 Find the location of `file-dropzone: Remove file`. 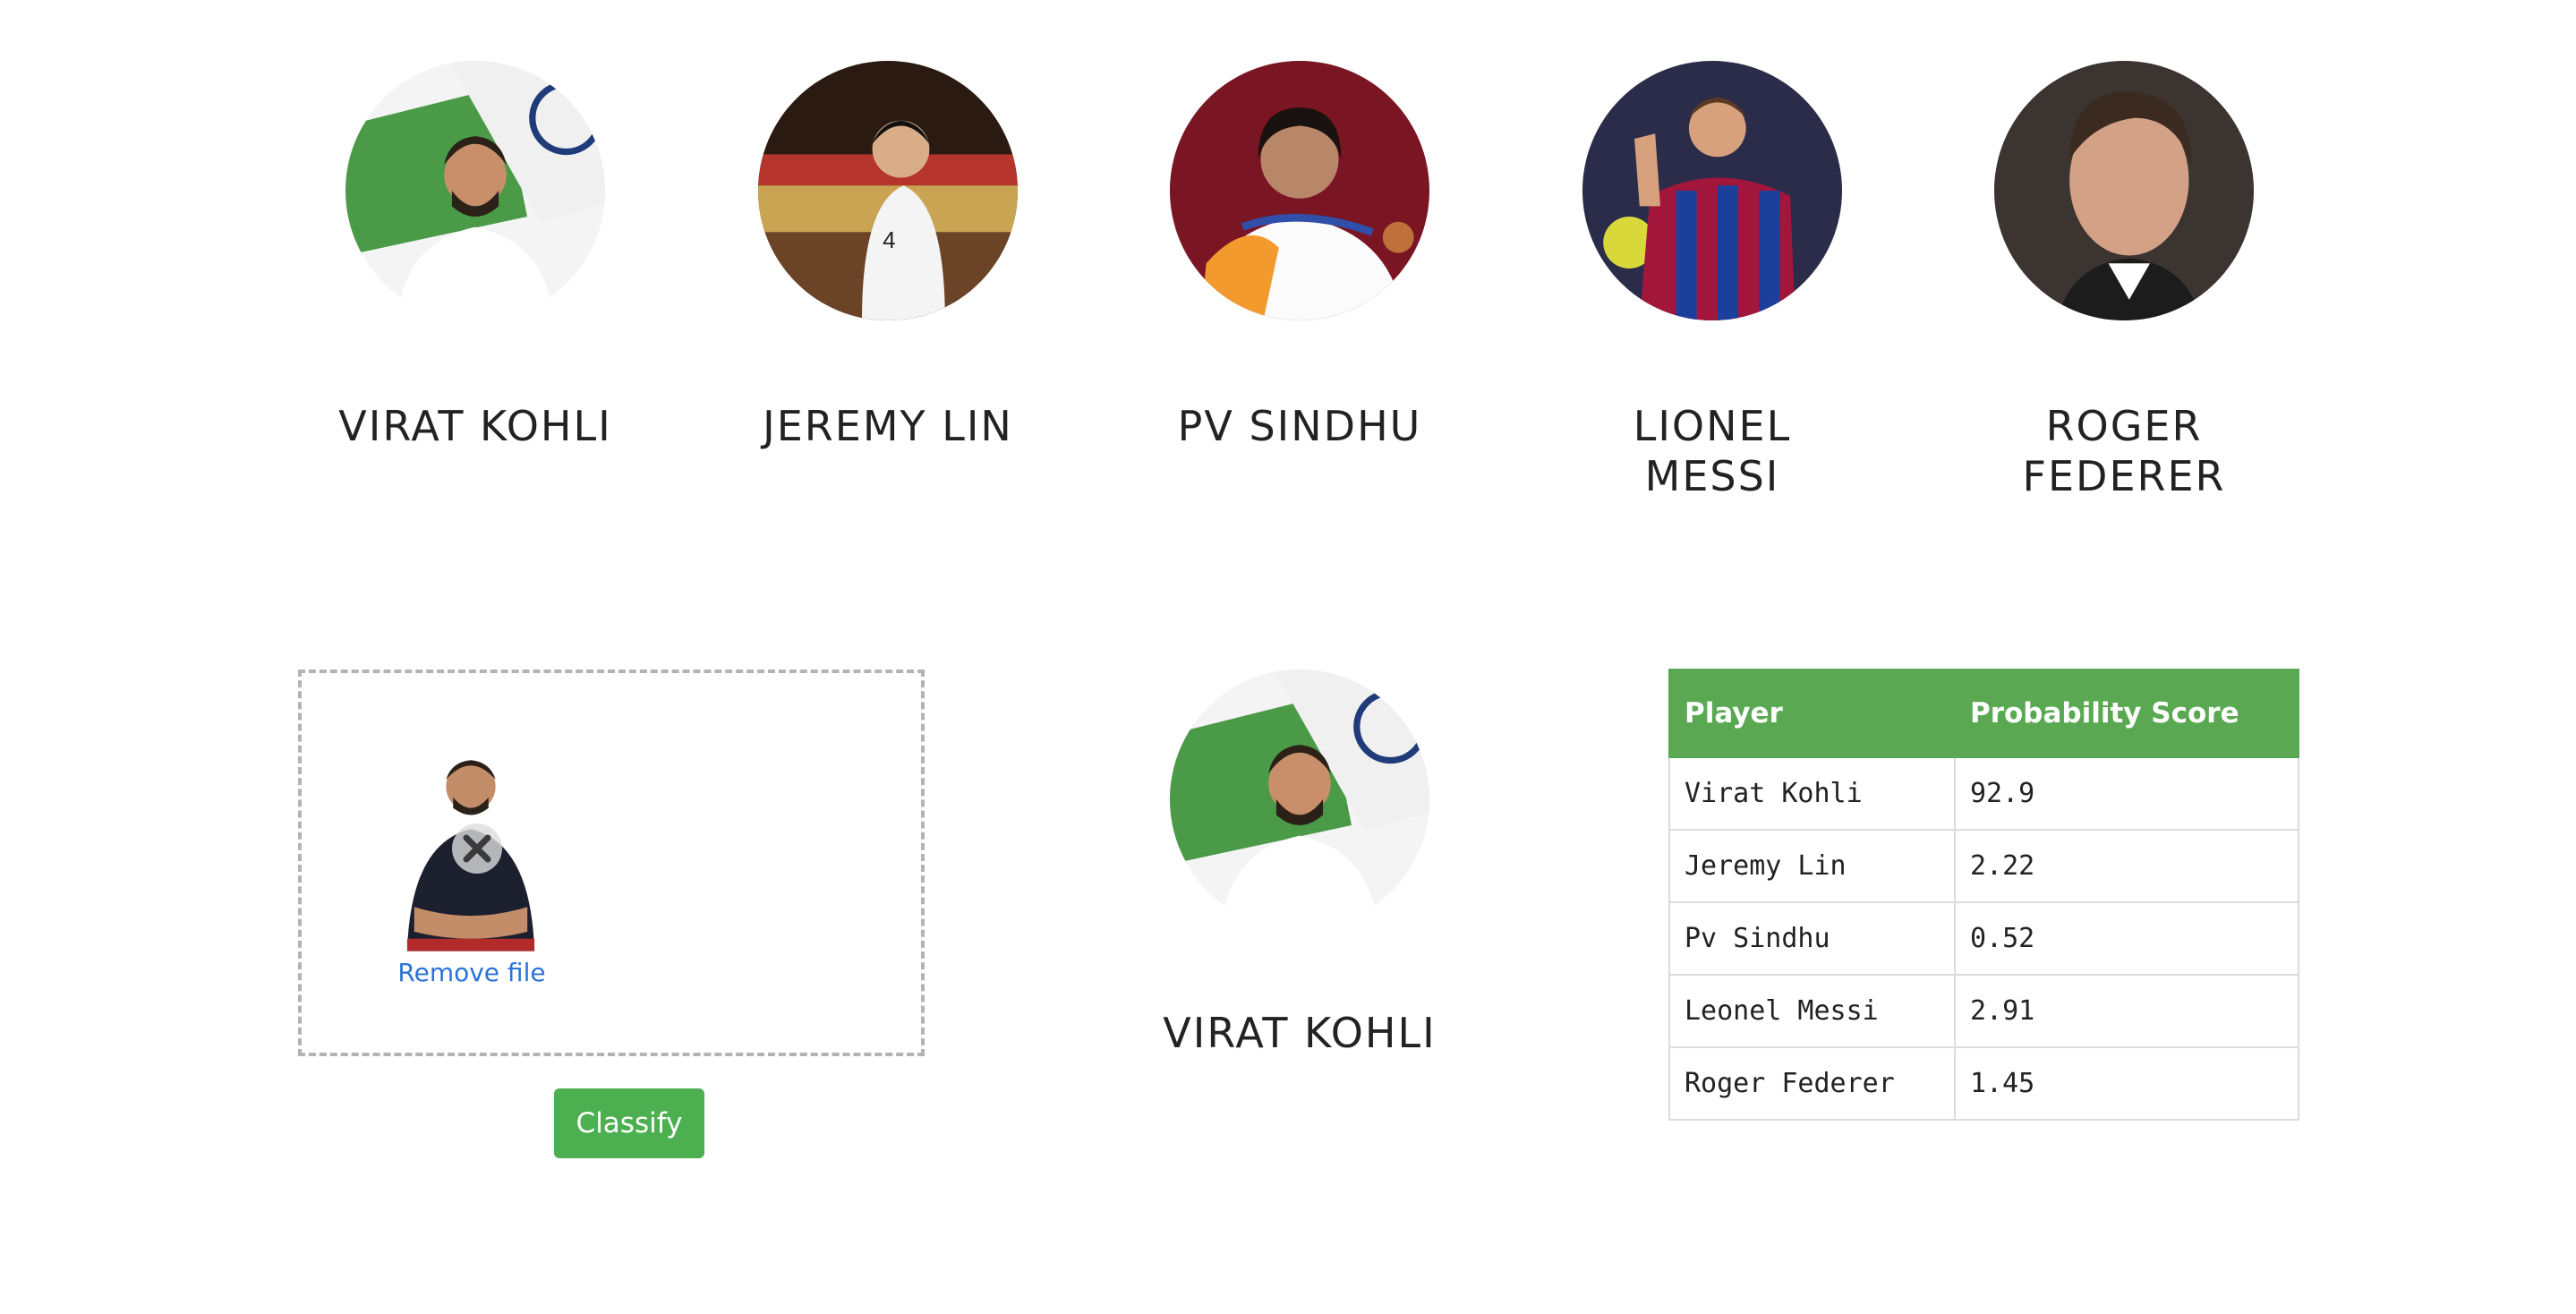

file-dropzone: Remove file is located at coordinates (611, 863).